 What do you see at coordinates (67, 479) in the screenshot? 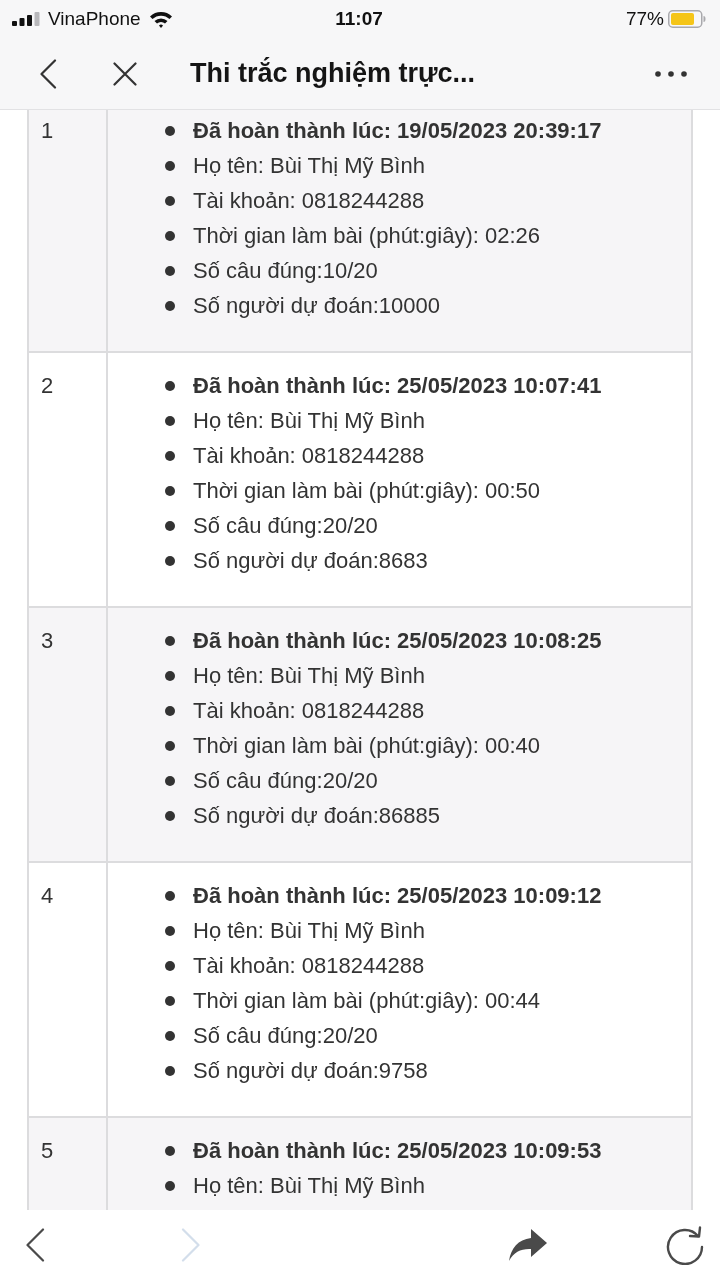
I see `row-number: 2` at bounding box center [67, 479].